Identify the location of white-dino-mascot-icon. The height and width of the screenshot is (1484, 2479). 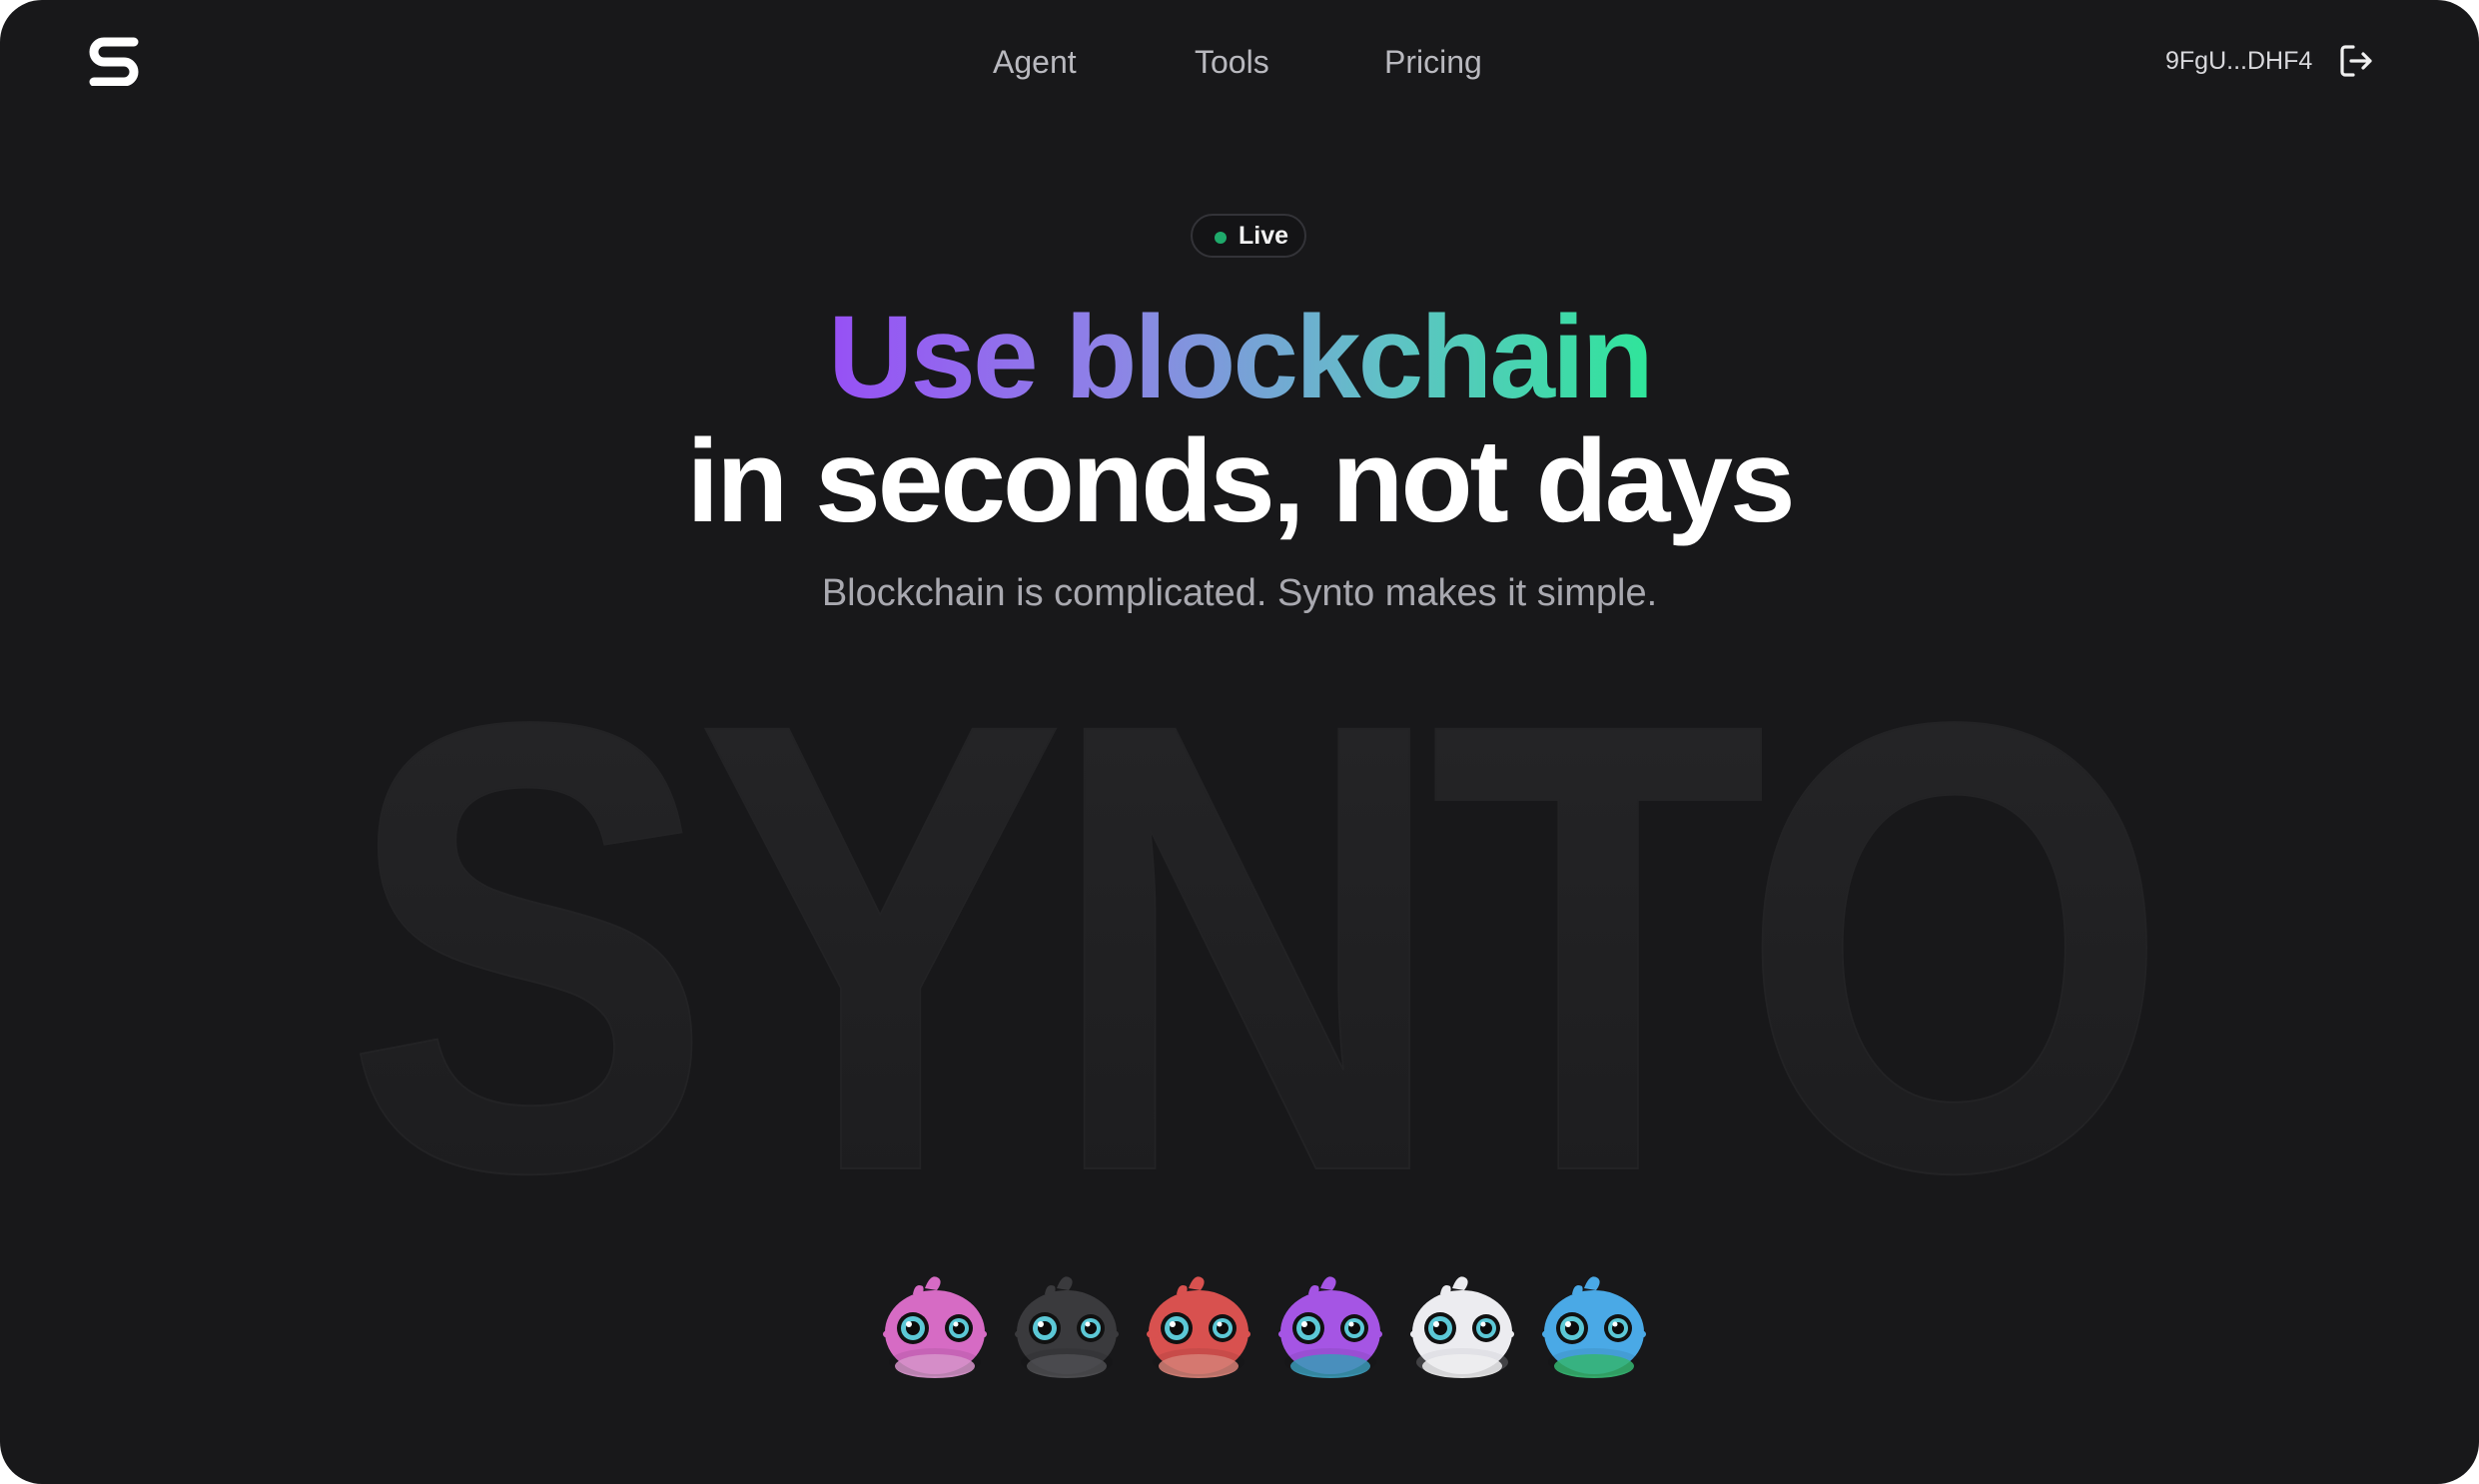
(1462, 1327).